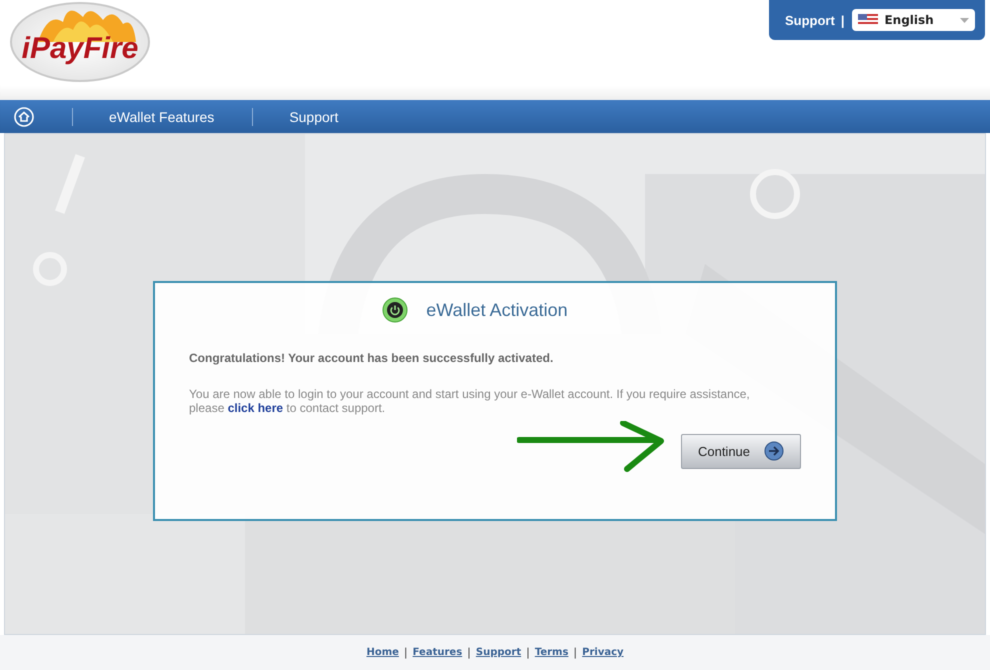  I want to click on logo-text: iPayFire, so click(80, 49).